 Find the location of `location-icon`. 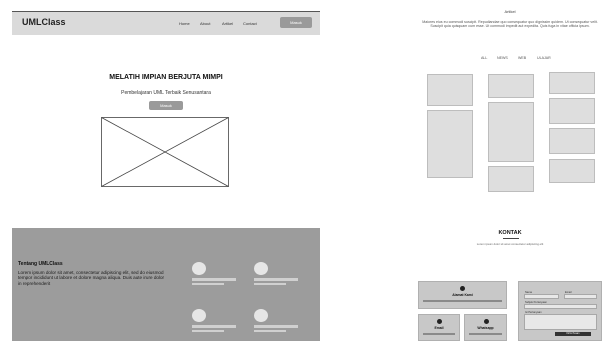

location-icon is located at coordinates (462, 288).